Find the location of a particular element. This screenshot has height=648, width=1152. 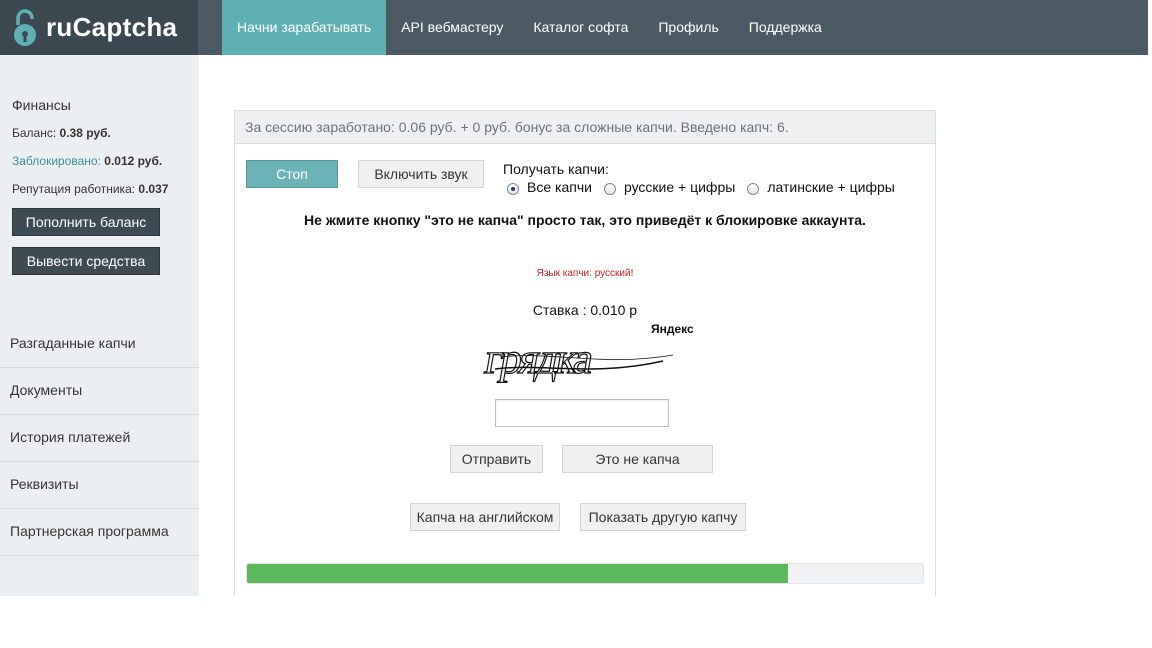

withdraw-funds-button: Вывести средства is located at coordinates (86, 261).